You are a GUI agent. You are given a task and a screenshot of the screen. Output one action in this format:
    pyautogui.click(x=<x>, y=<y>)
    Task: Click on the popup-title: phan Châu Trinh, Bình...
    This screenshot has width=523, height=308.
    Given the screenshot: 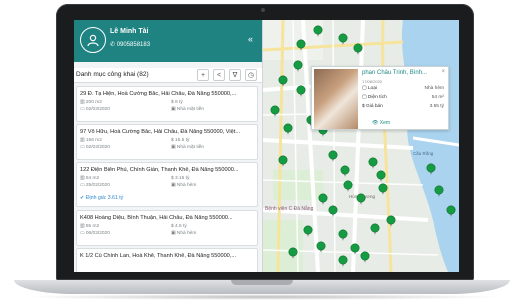 What is the action you would take?
    pyautogui.click(x=394, y=73)
    